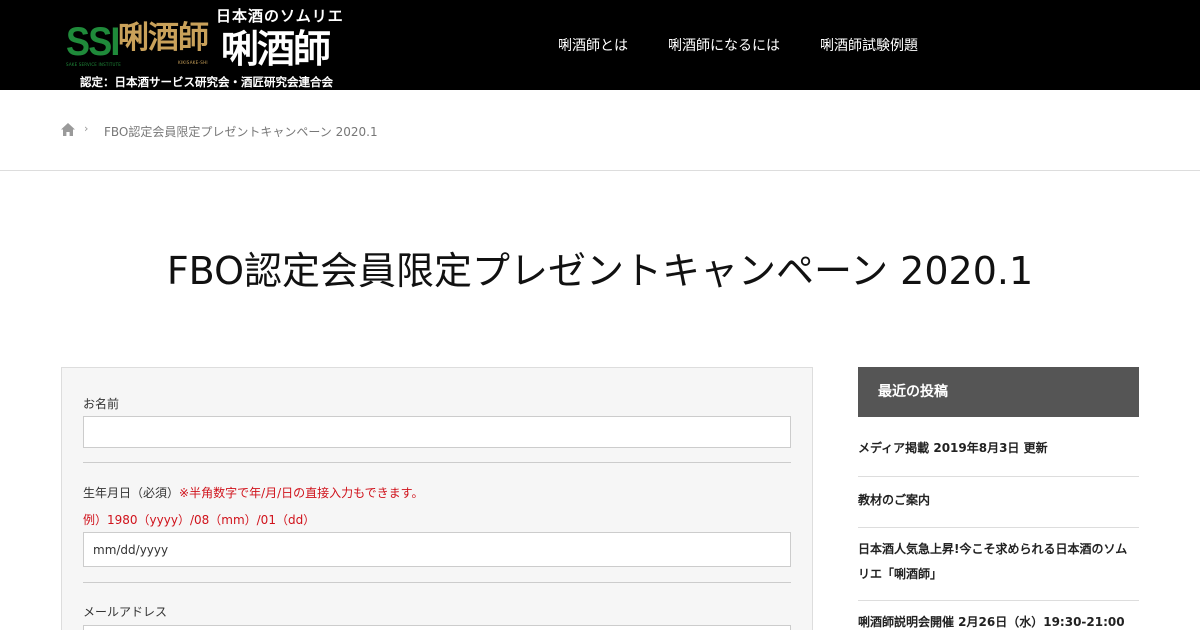 The image size is (1200, 630). I want to click on name-input, so click(437, 432).